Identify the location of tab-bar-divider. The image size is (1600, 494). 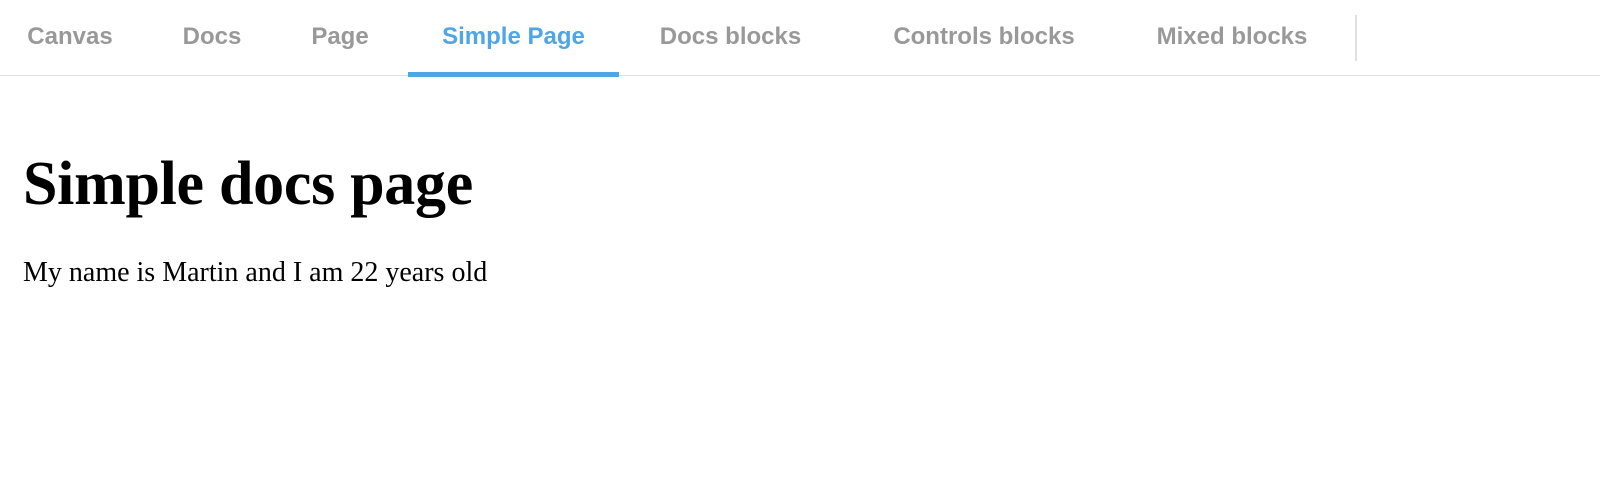
(1356, 38).